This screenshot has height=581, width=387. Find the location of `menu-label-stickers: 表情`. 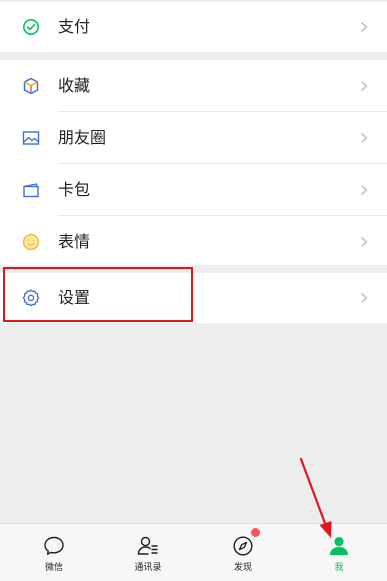

menu-label-stickers: 表情 is located at coordinates (74, 241).